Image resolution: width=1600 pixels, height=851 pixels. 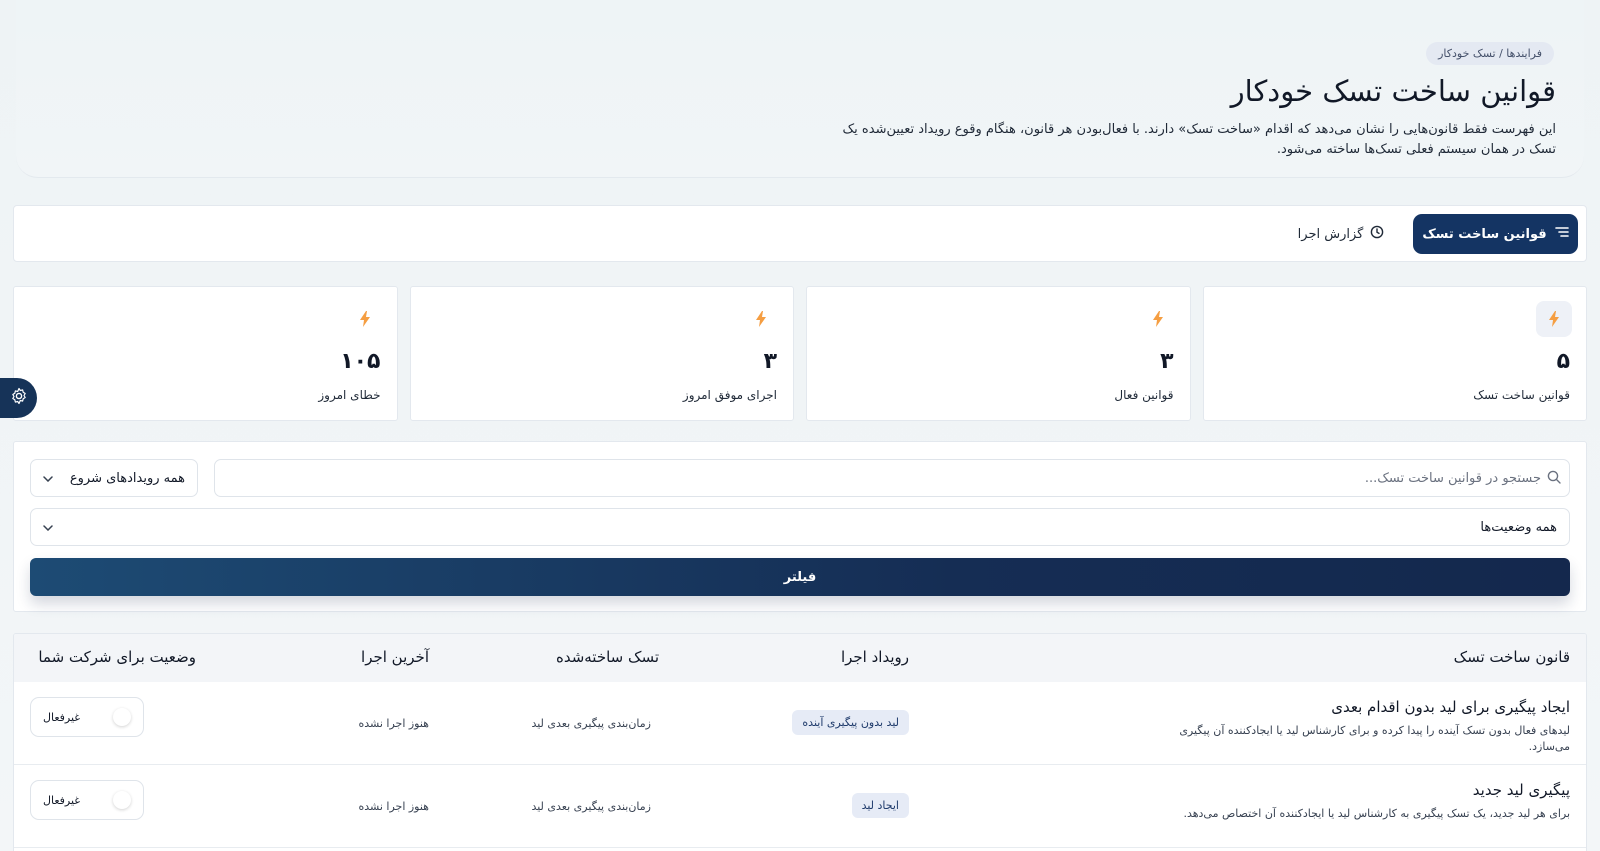 What do you see at coordinates (349, 395) in the screenshot?
I see `stat-label: خطای امروز` at bounding box center [349, 395].